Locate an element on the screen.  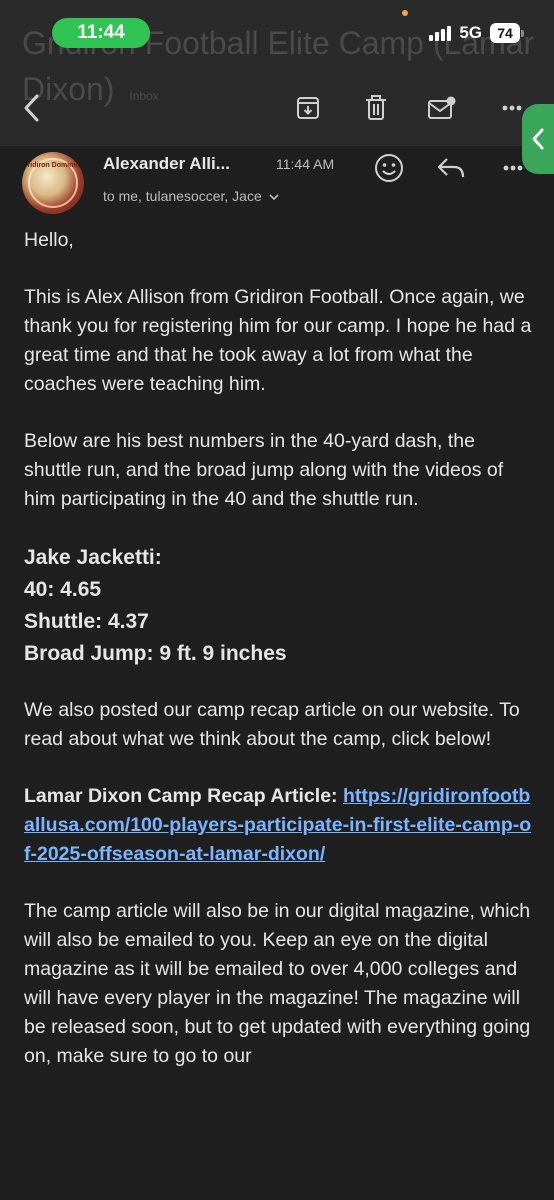
archive-button is located at coordinates (308, 108).